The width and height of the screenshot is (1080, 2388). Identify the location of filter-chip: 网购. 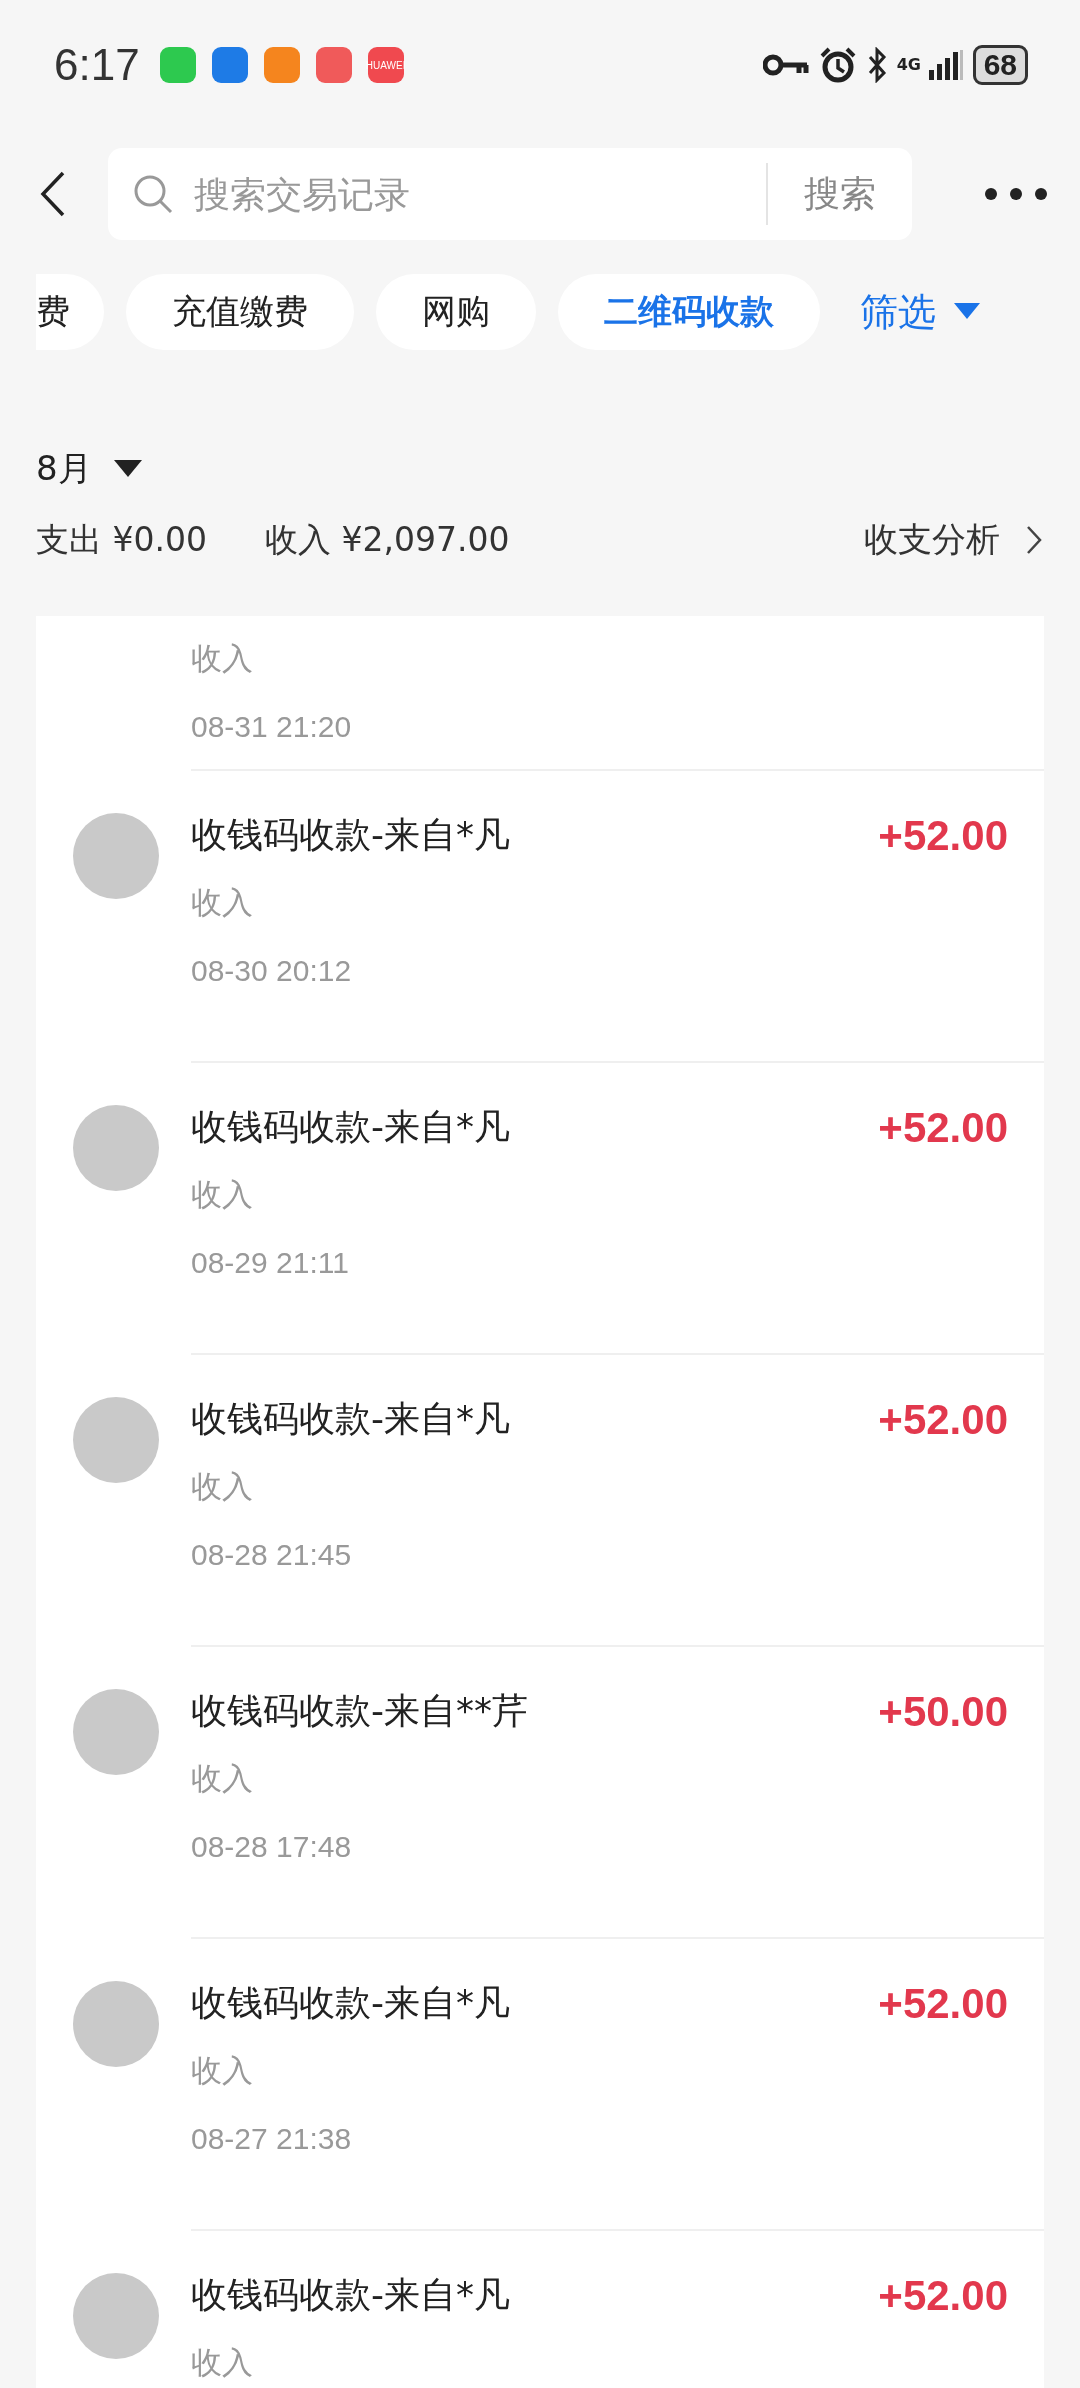
(456, 312).